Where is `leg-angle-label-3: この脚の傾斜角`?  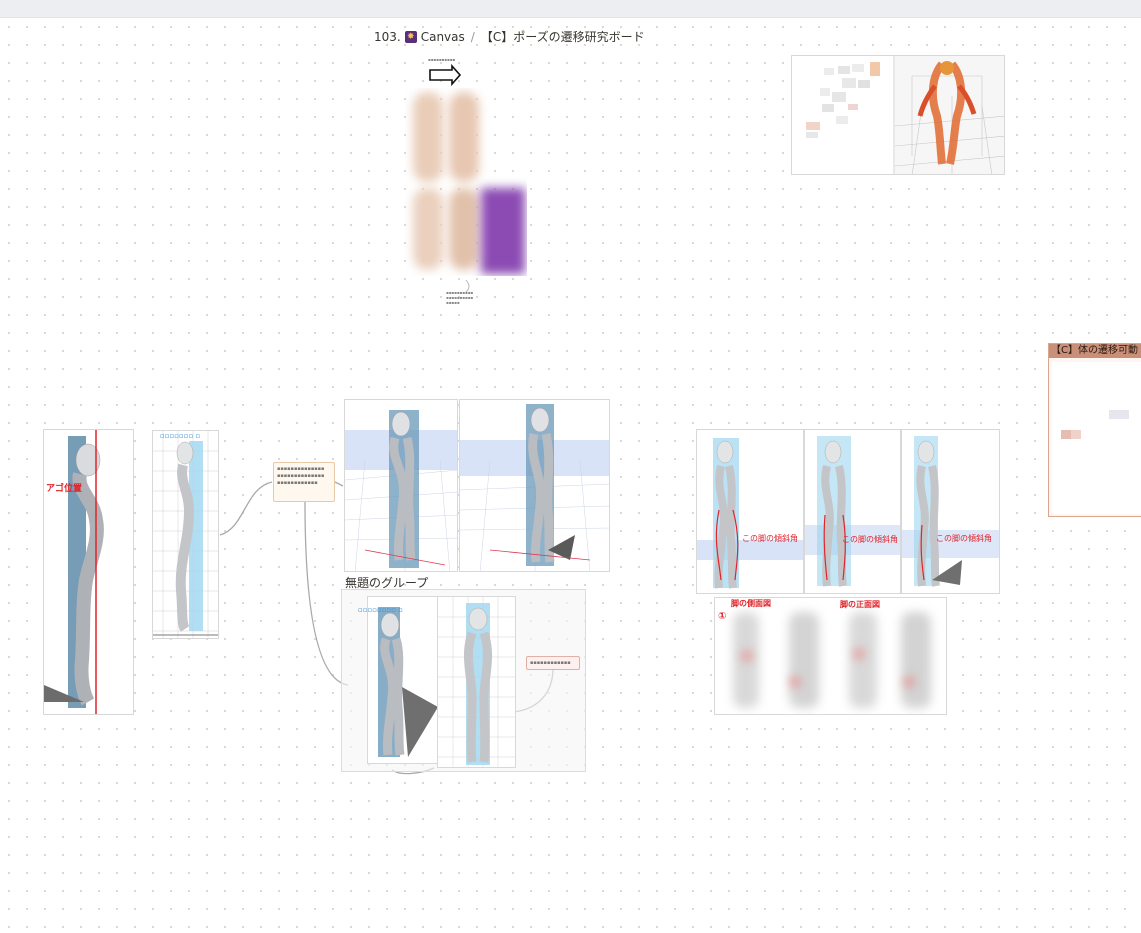 leg-angle-label-3: この脚の傾斜角 is located at coordinates (964, 538).